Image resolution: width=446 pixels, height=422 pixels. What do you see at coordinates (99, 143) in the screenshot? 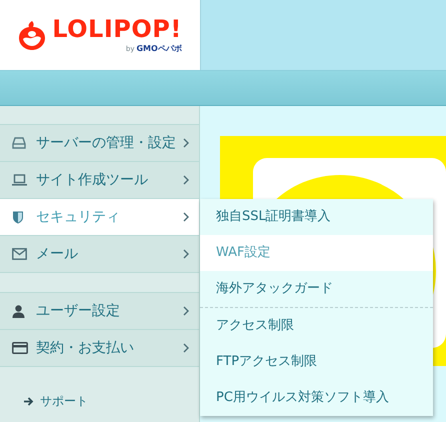
I see `sidebar-item: サーバーの管理・設定` at bounding box center [99, 143].